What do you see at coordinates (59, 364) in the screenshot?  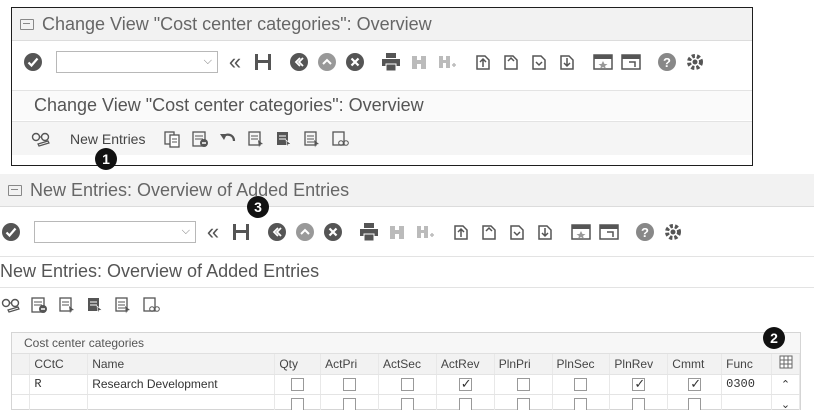 I see `column-header-cctc: CCtC` at bounding box center [59, 364].